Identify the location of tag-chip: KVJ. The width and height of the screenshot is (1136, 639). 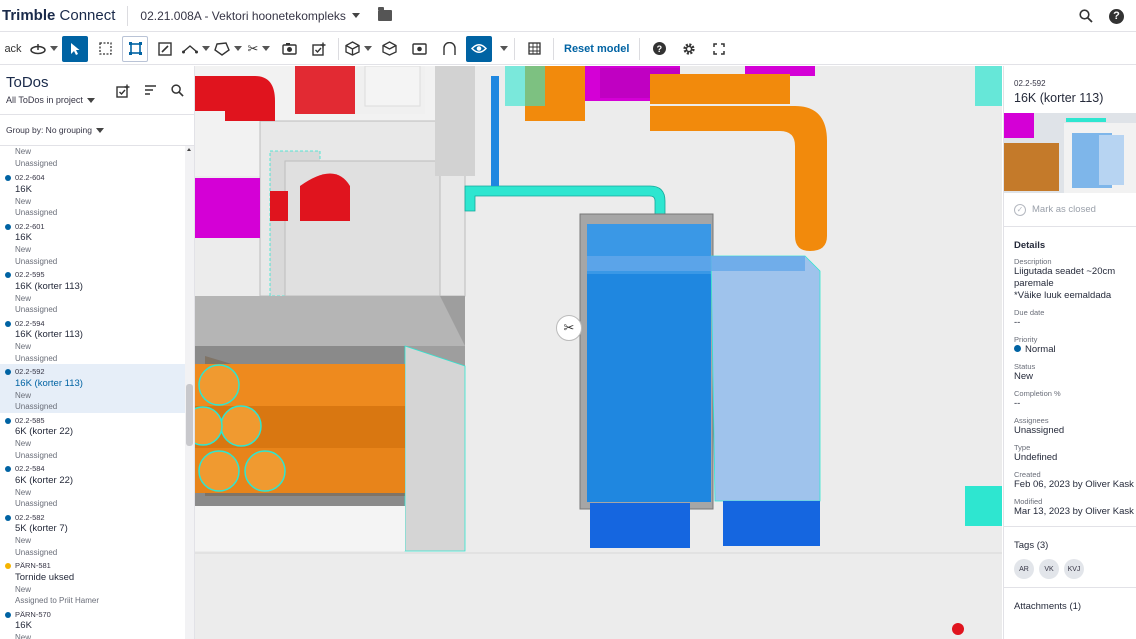
(1074, 569).